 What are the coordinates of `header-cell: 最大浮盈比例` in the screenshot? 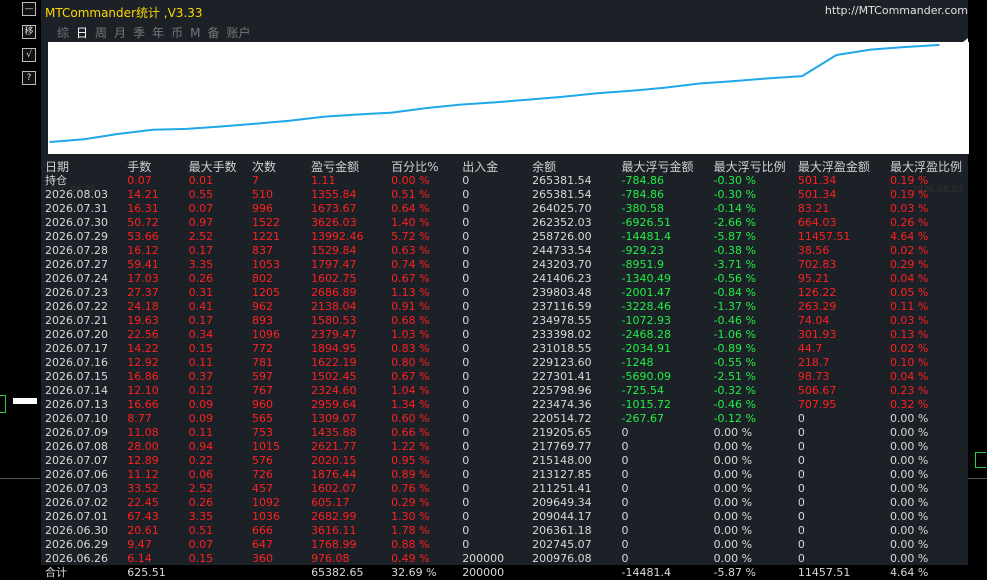 It's located at (929, 166).